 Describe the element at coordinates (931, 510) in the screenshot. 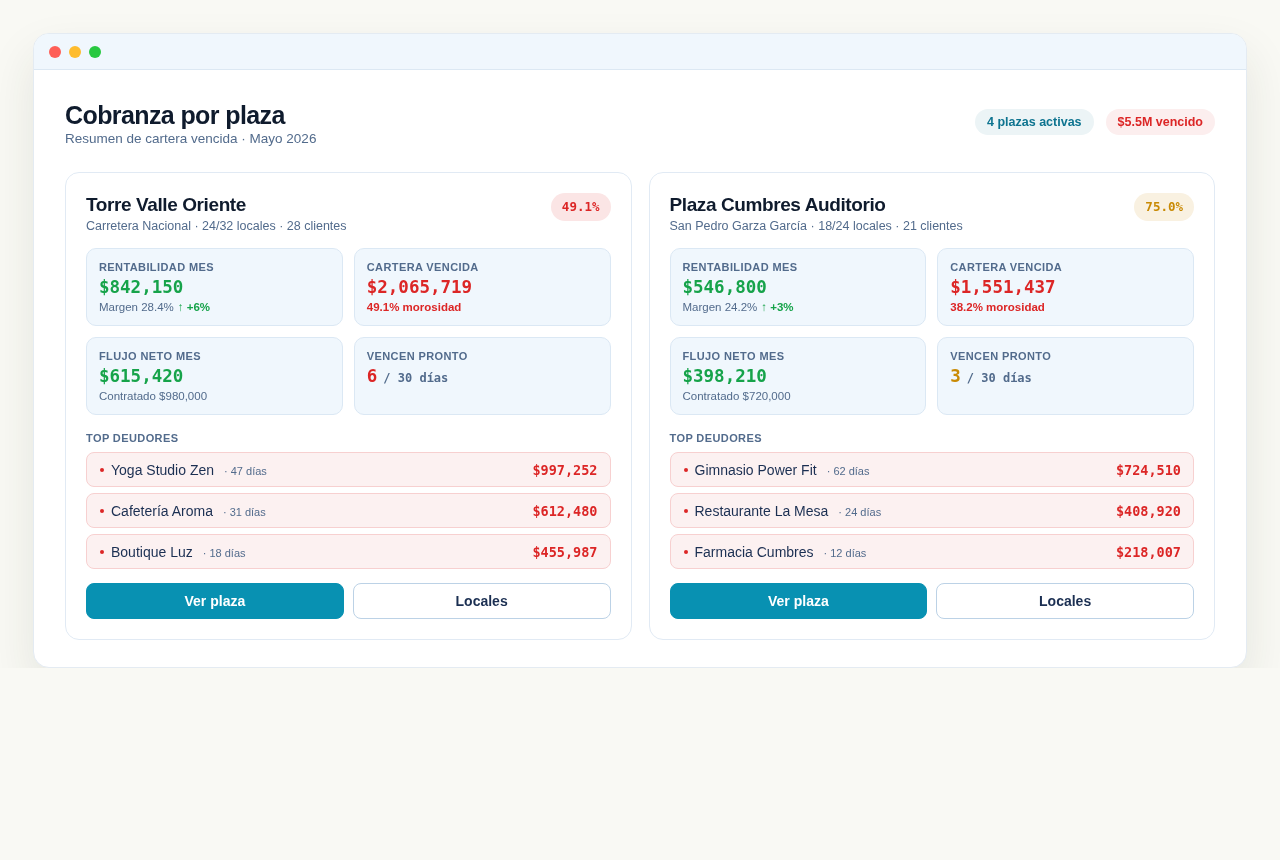

I see `debtor-row: Restaurante La Mesa · 24 días $408,920` at that location.